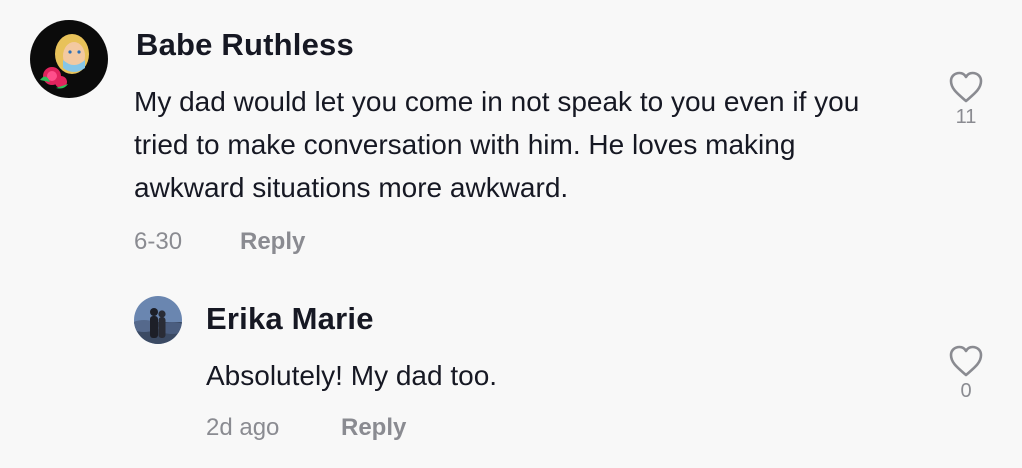 This screenshot has width=1022, height=468. Describe the element at coordinates (352, 375) in the screenshot. I see `comment-text: Absolutely! My dad too.` at that location.